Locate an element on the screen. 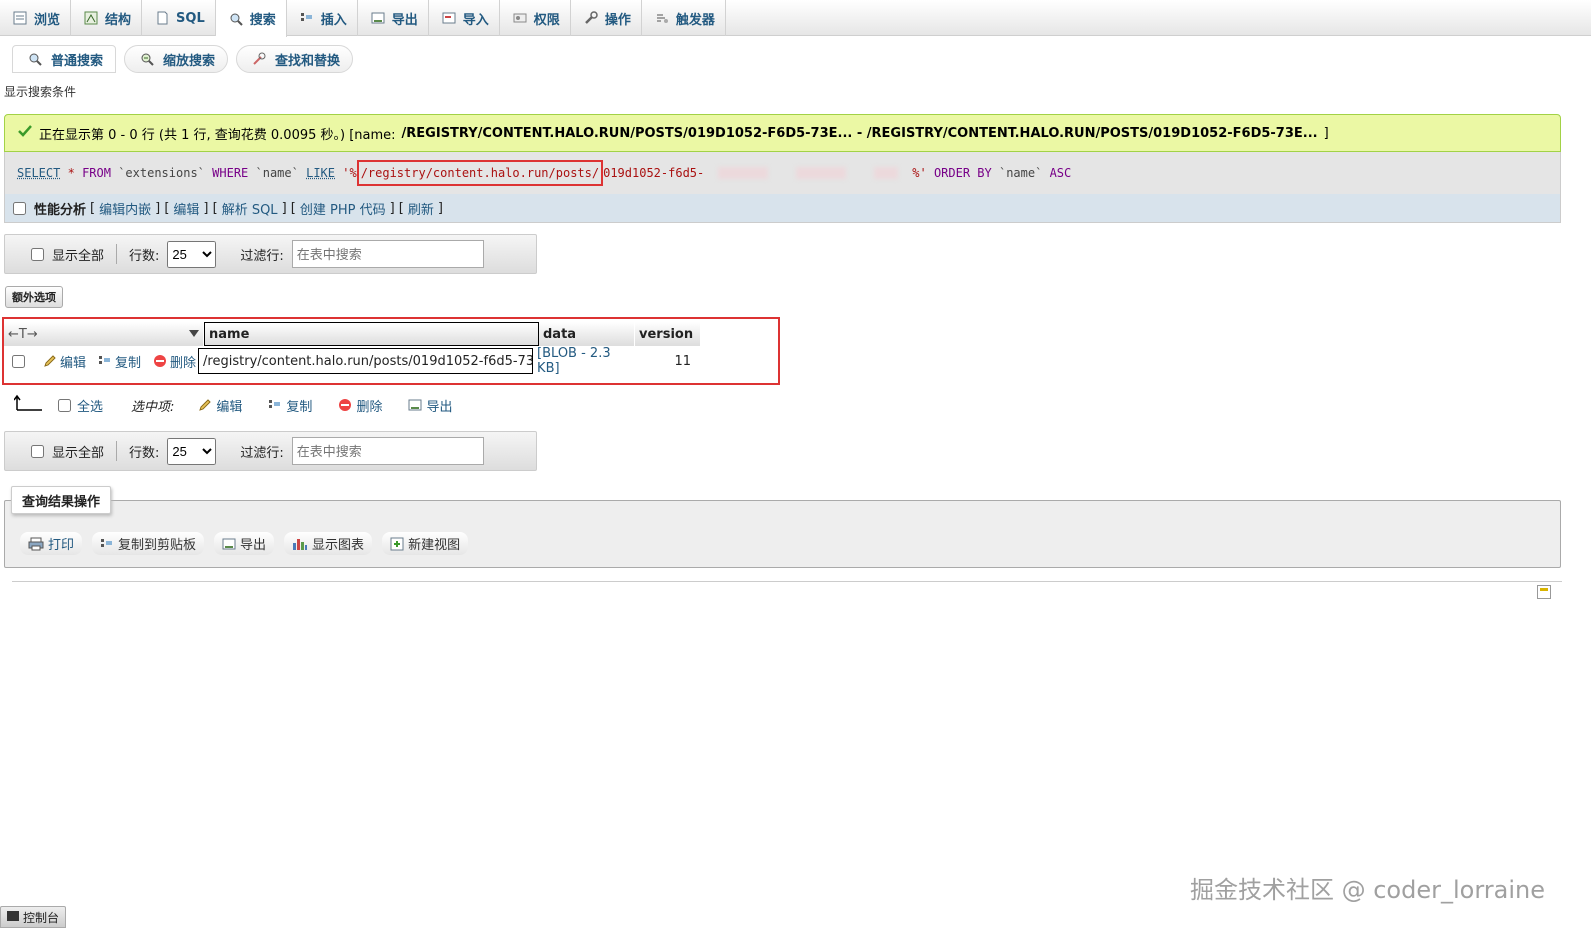  column-resize-arrows-icon: ←T→ is located at coordinates (23, 334).